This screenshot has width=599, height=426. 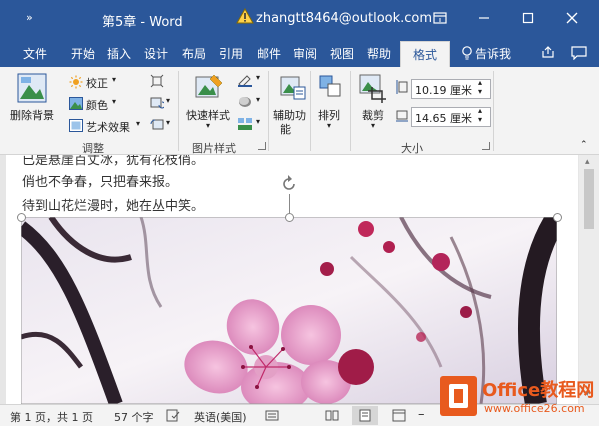 What do you see at coordinates (331, 87) in the screenshot?
I see `arrange-icon` at bounding box center [331, 87].